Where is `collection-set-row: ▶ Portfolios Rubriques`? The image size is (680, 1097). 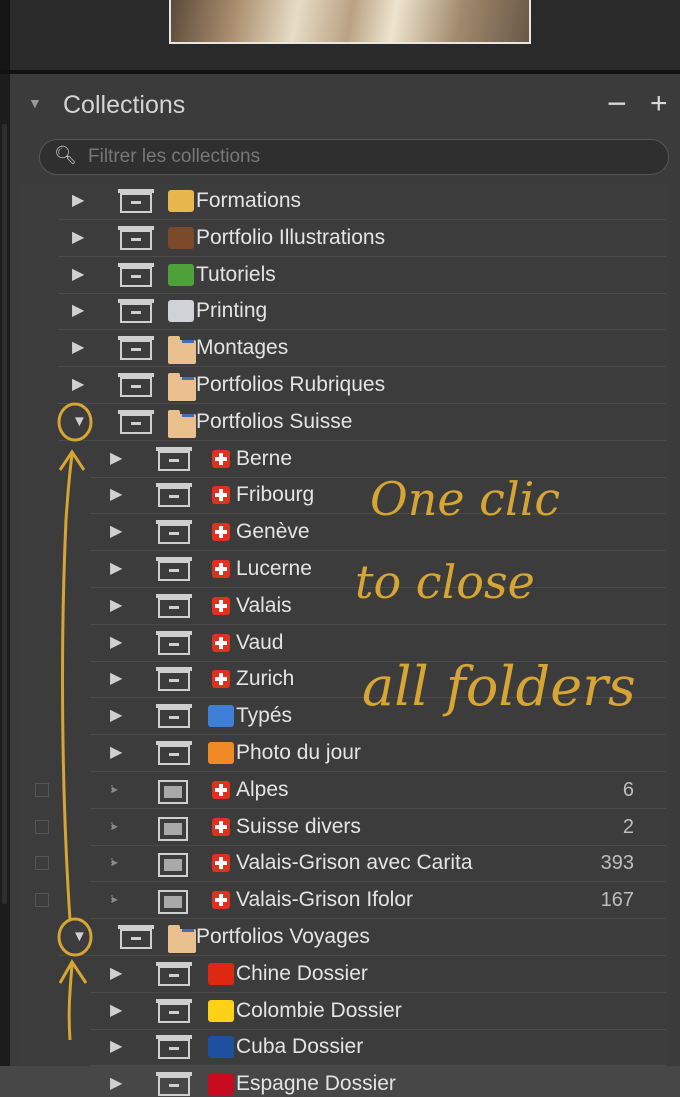
collection-set-row: ▶ Portfolios Rubriques is located at coordinates (340, 385).